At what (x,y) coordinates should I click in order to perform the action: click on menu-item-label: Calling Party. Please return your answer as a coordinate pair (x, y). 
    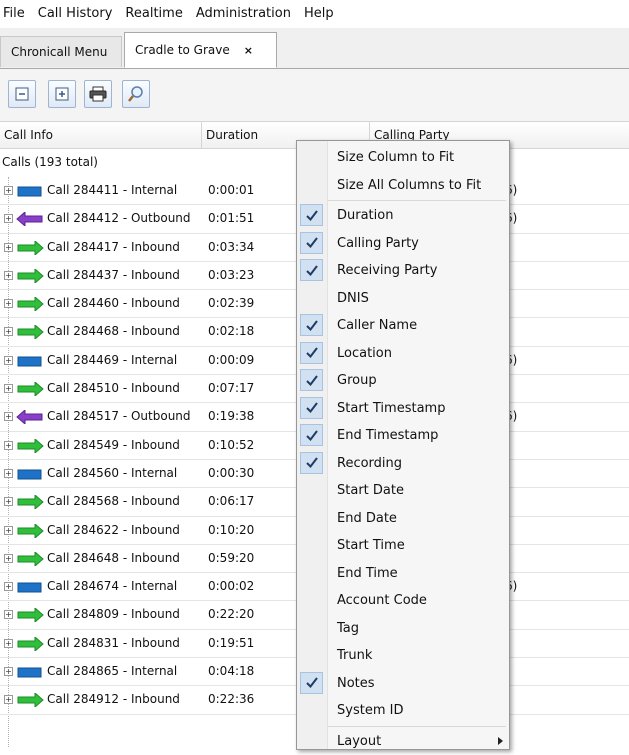
    Looking at the image, I should click on (378, 243).